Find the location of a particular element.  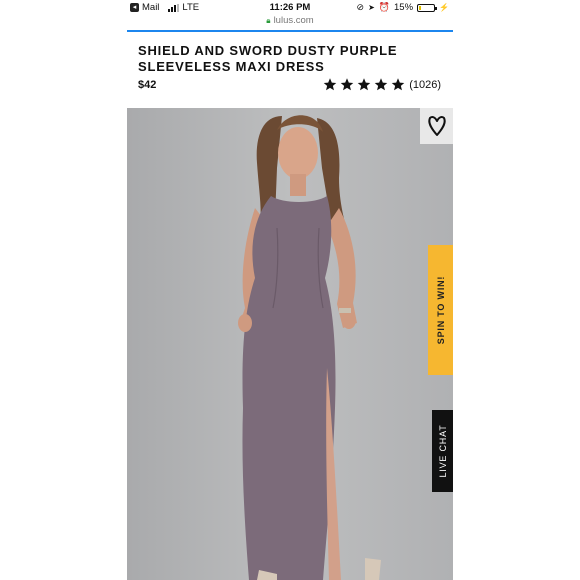

live-chat-tab: LIVE CHAT is located at coordinates (442, 451).